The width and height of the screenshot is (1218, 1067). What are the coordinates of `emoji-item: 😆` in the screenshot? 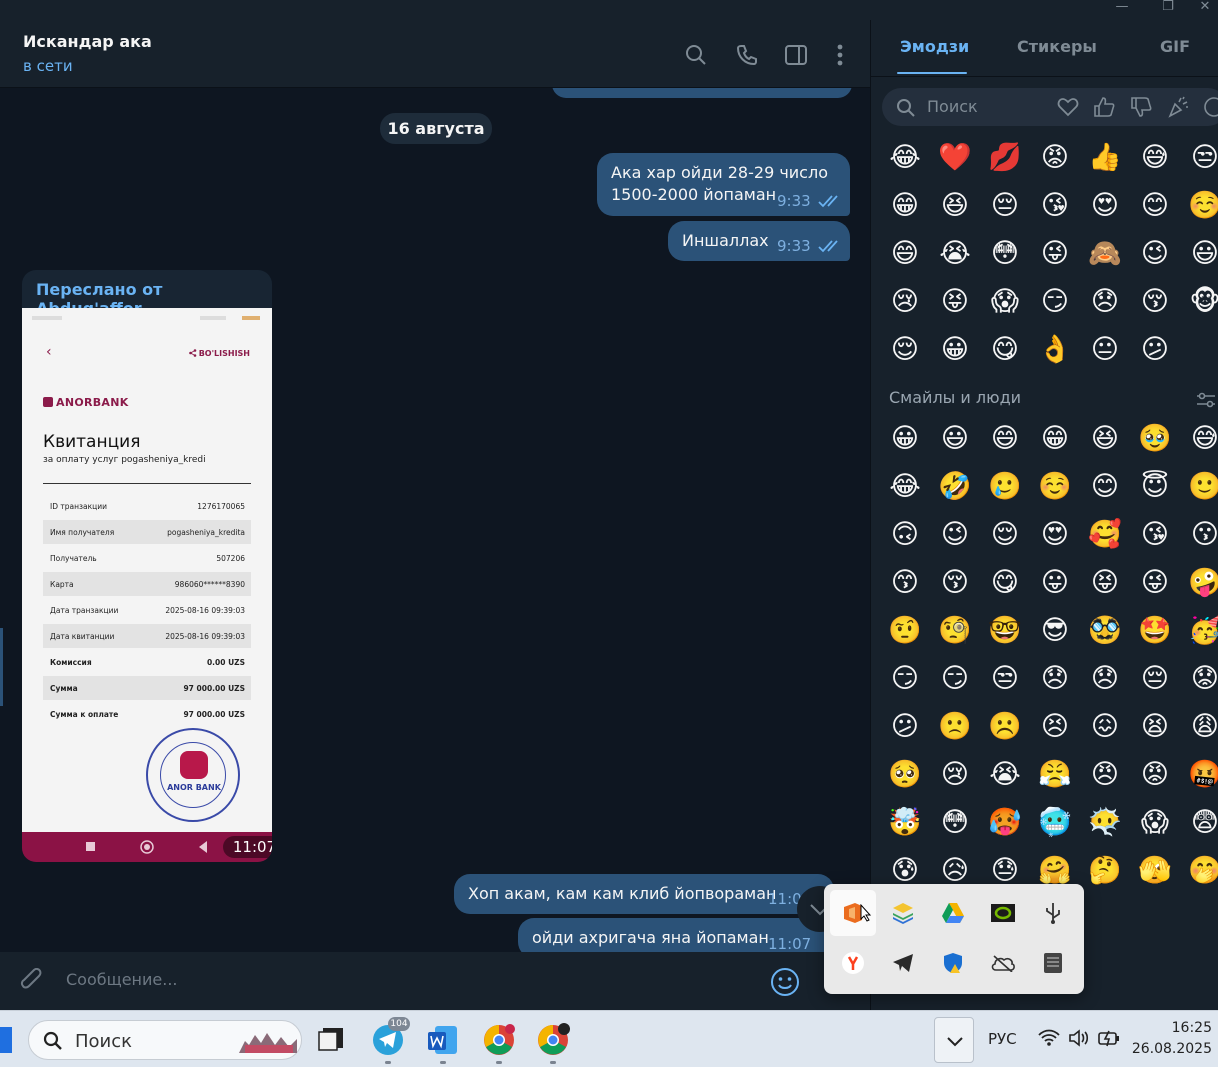 It's located at (1105, 439).